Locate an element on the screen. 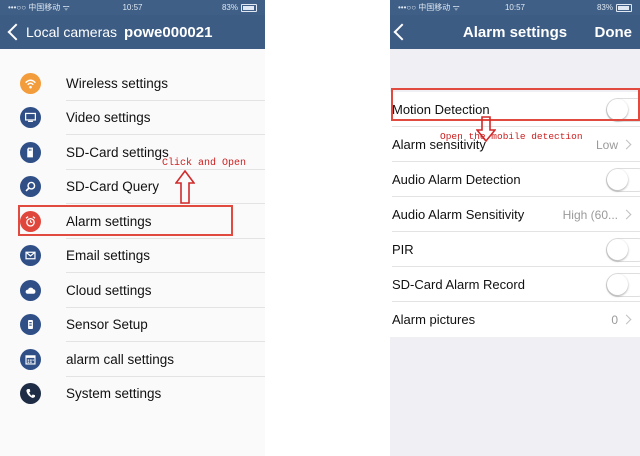 This screenshot has height=456, width=640. menu-item-email: Email settings is located at coordinates (132, 256).